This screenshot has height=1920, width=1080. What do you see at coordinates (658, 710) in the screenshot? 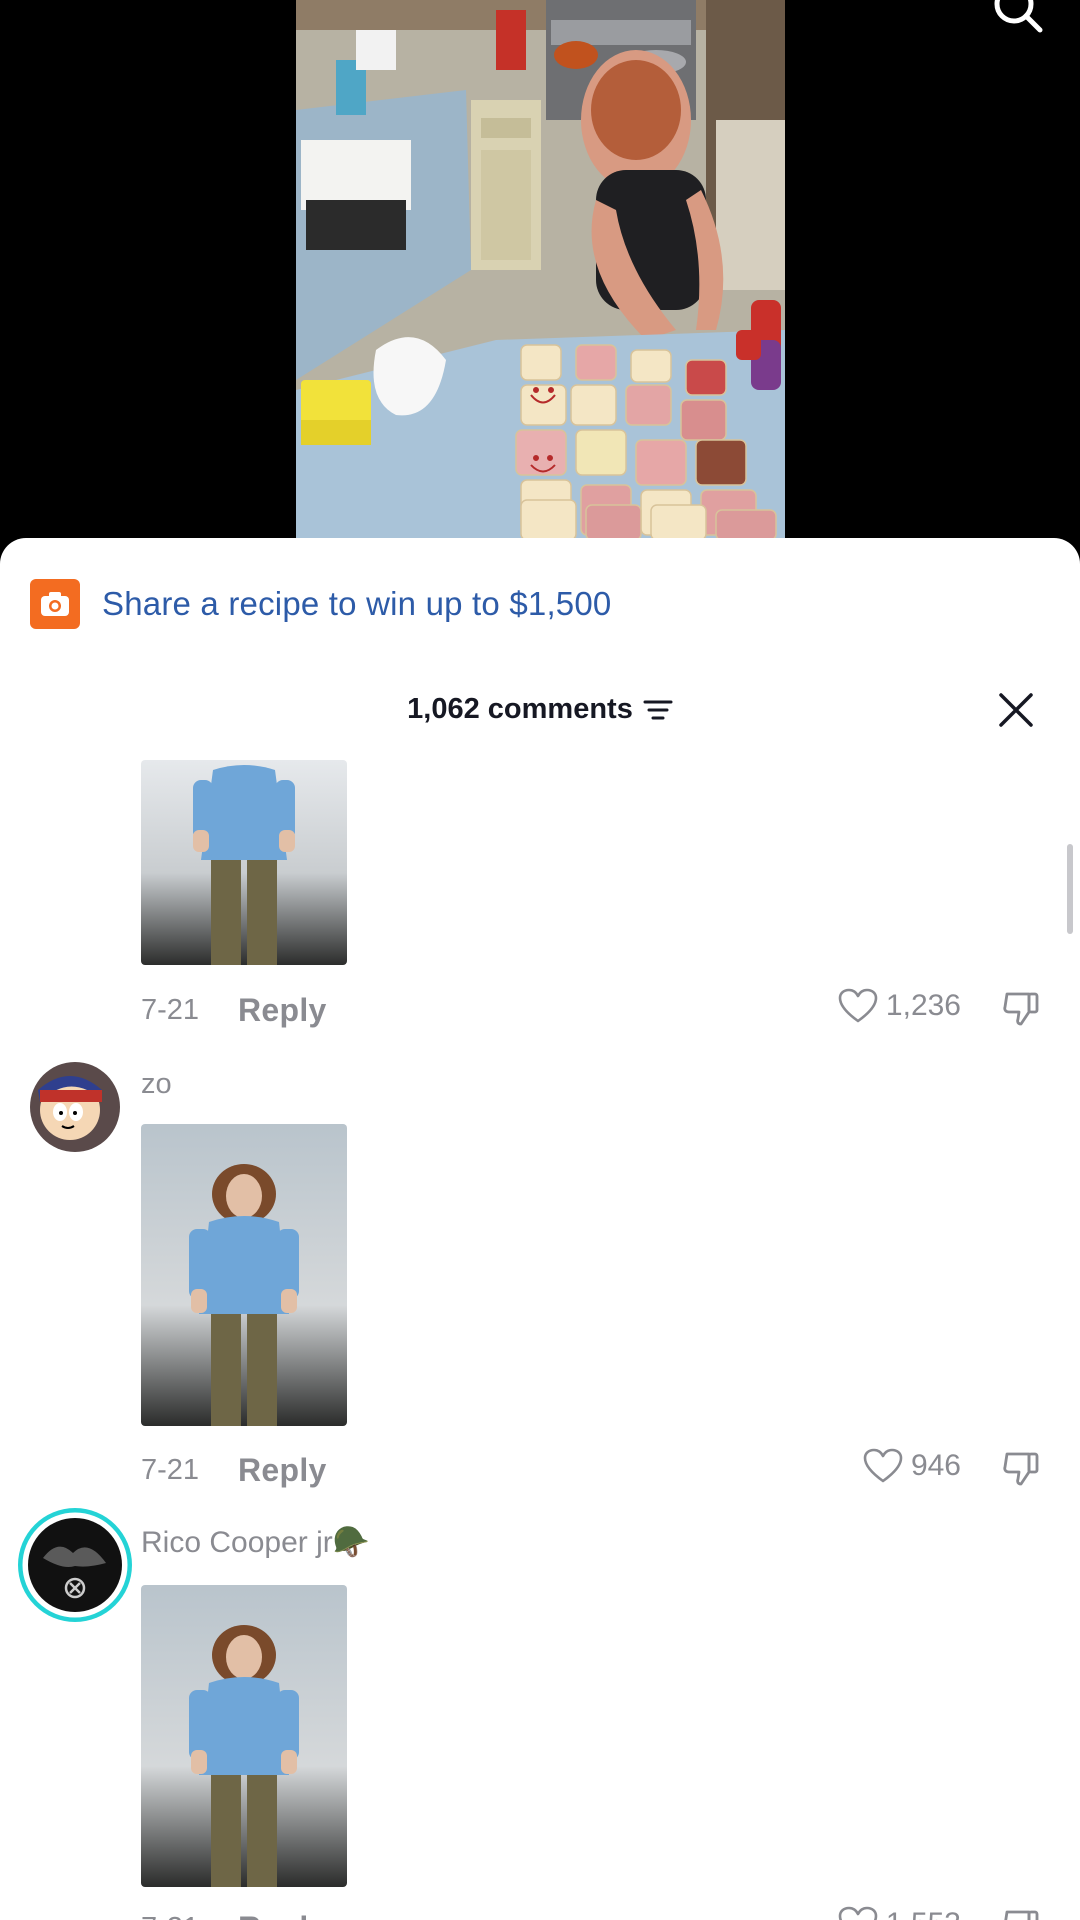
I see `filter-icon` at bounding box center [658, 710].